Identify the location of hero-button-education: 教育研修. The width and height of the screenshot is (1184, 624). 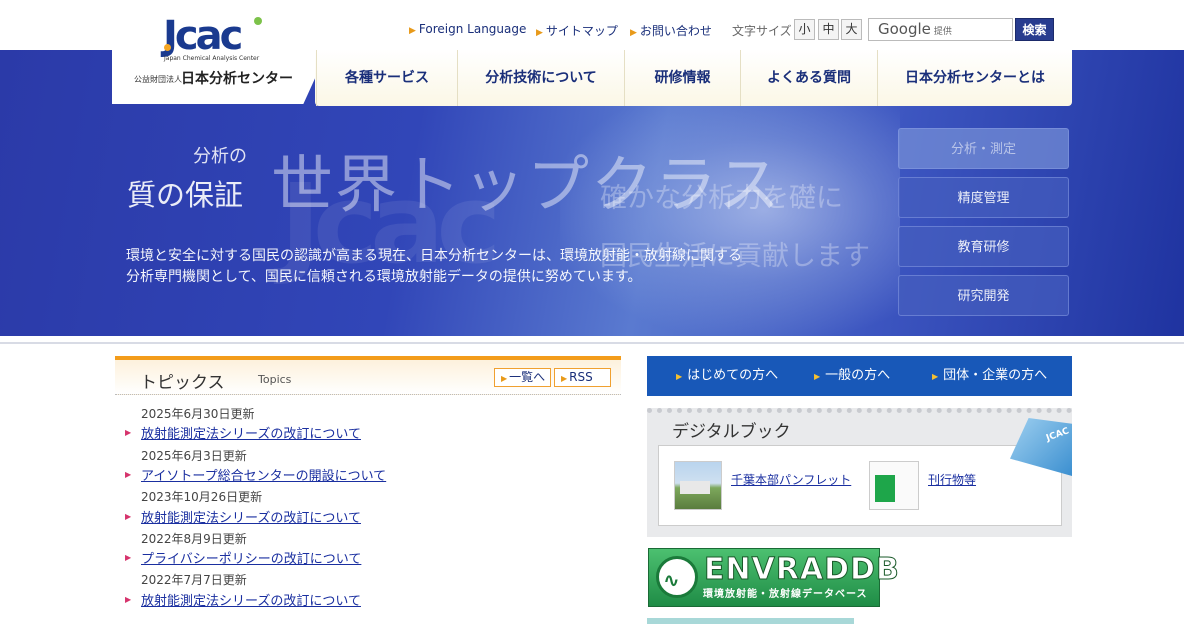
(983, 246).